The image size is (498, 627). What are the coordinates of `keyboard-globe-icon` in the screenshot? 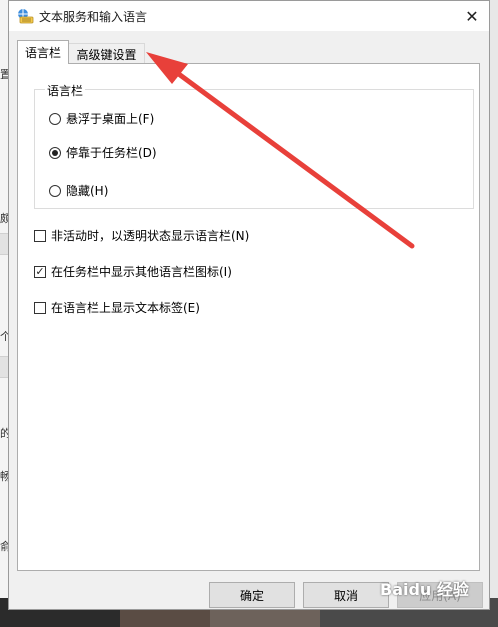 It's located at (25, 16).